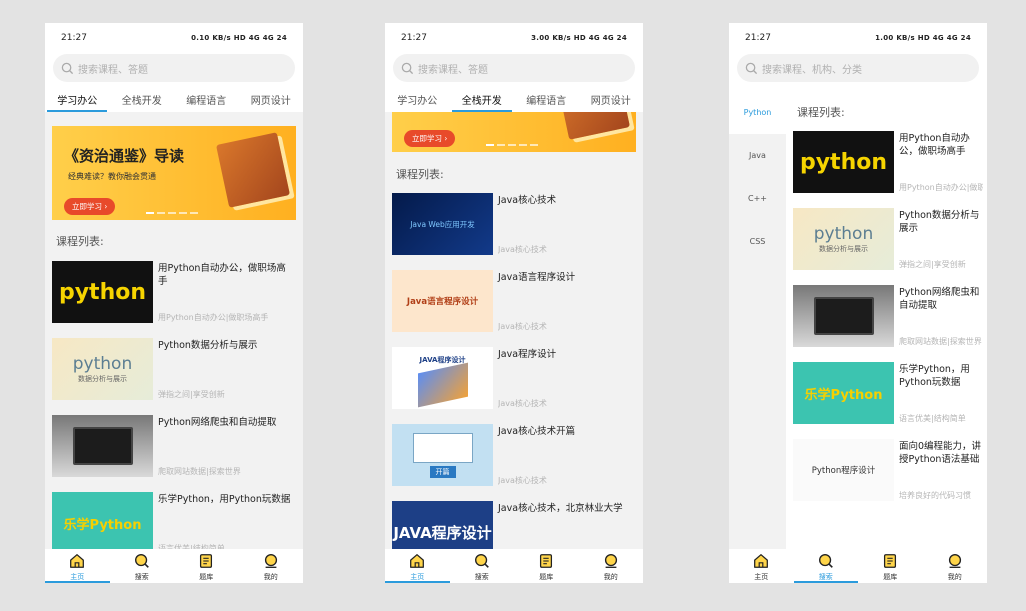 The width and height of the screenshot is (1026, 611). I want to click on course-title: Java核心技术开篇, so click(537, 431).